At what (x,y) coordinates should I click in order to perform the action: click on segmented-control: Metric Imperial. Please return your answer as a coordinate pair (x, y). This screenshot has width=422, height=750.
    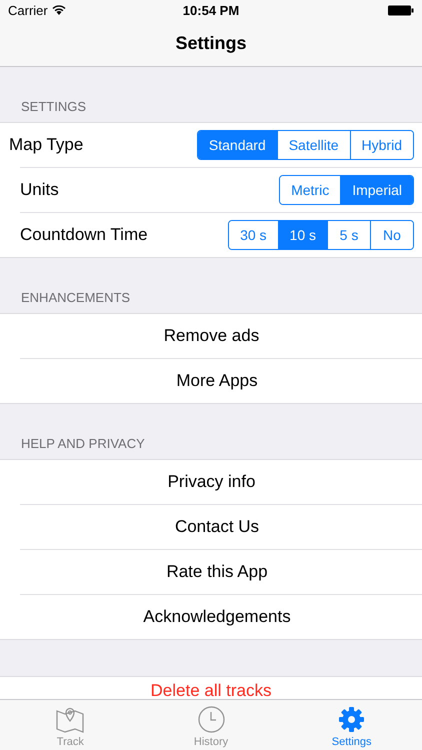
    Looking at the image, I should click on (346, 190).